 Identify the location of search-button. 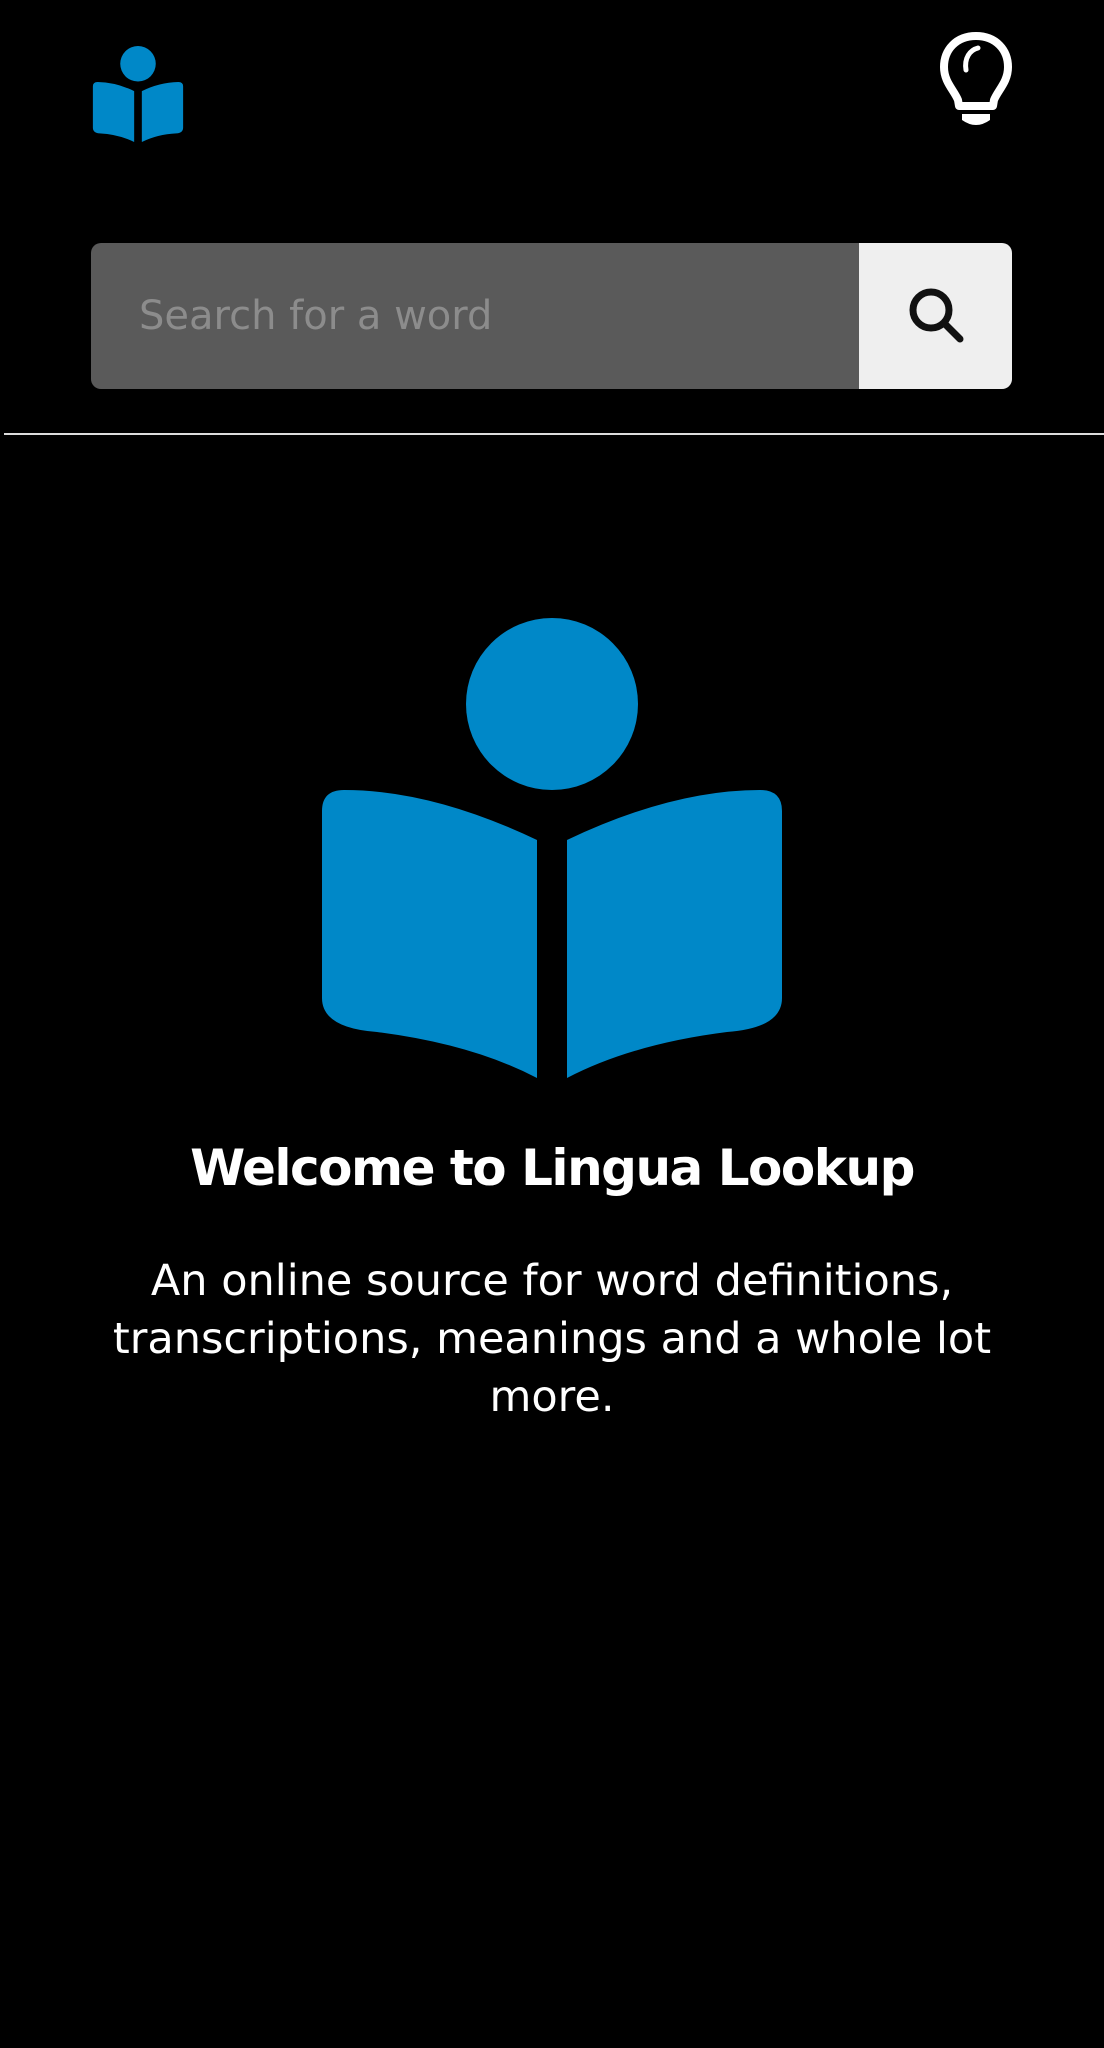
(935, 316).